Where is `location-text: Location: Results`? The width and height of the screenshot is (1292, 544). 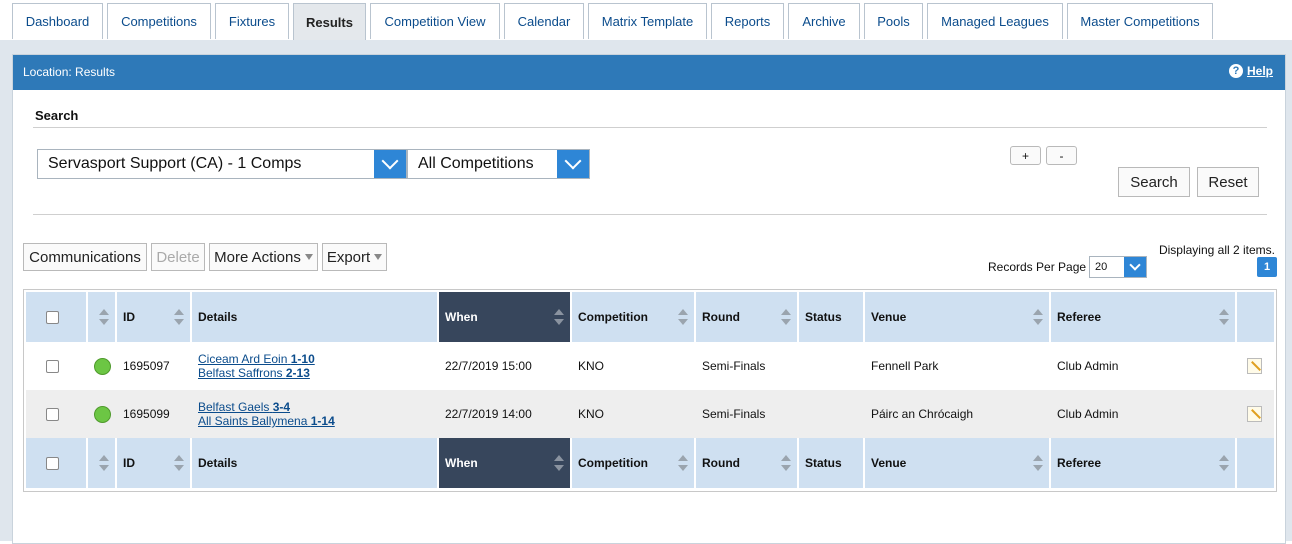 location-text: Location: Results is located at coordinates (69, 72).